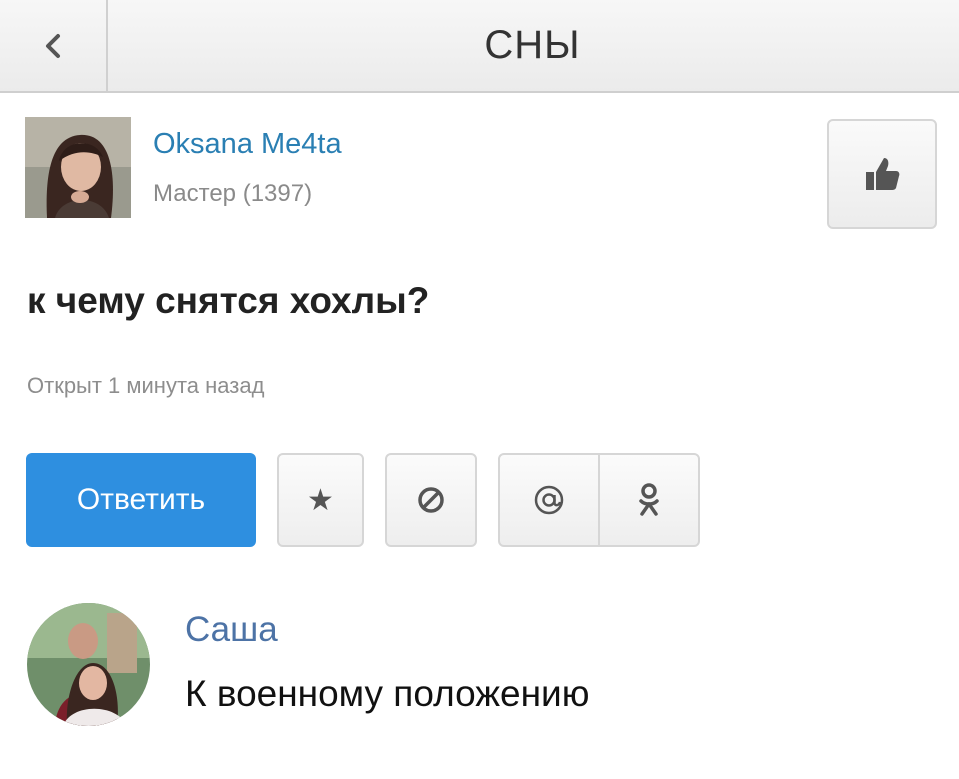  I want to click on share-email-button, so click(549, 500).